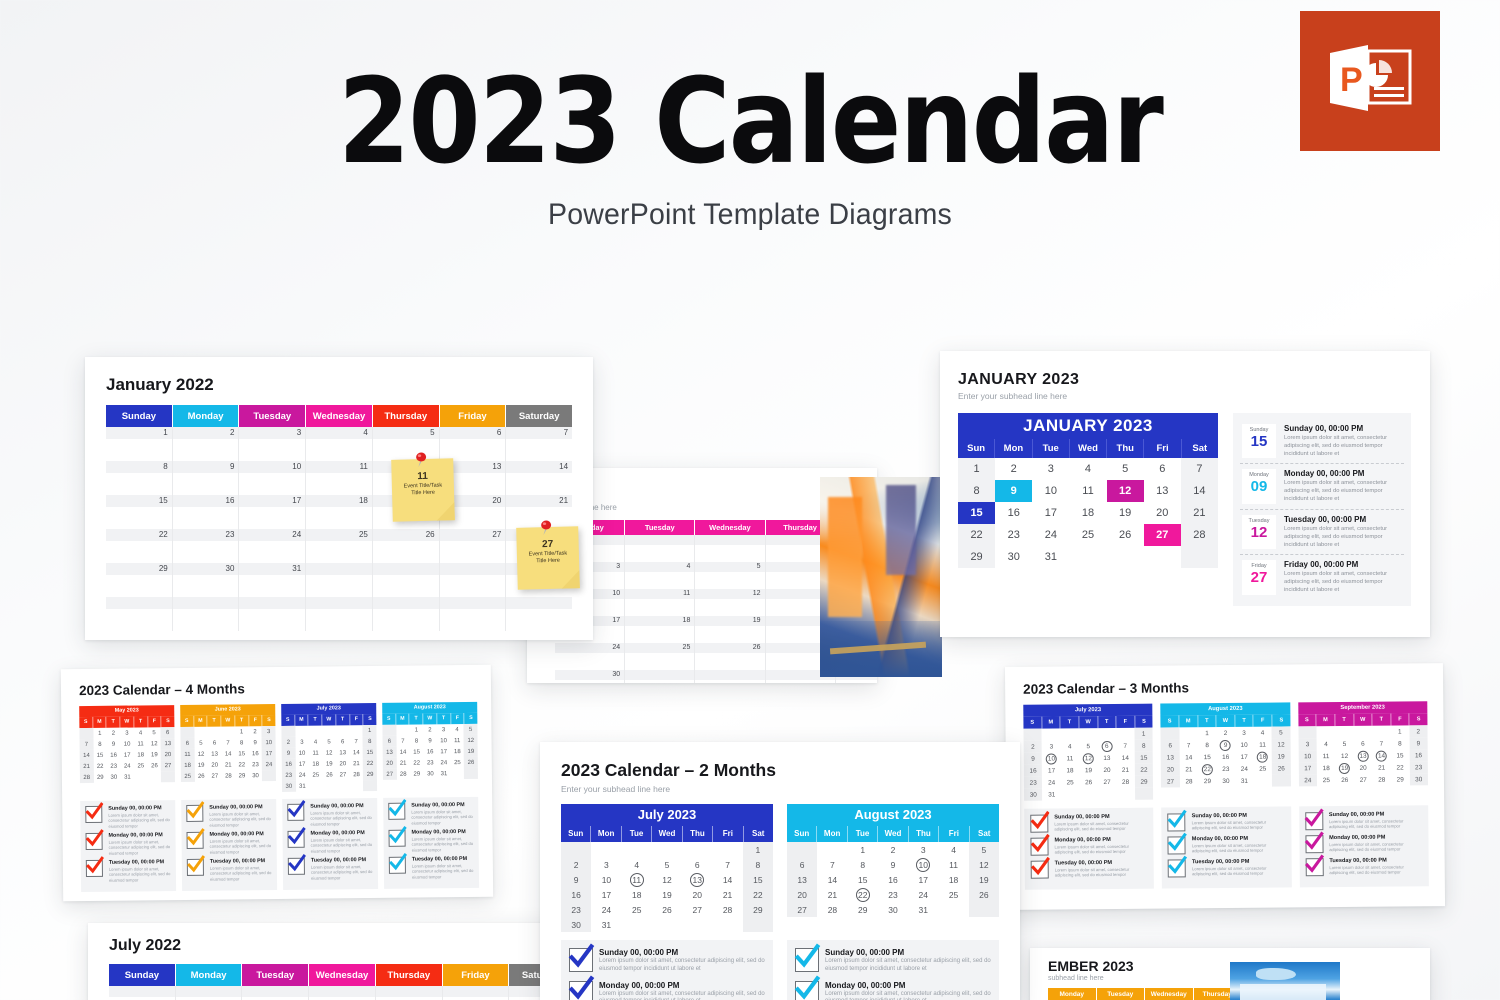  What do you see at coordinates (457, 751) in the screenshot?
I see `day-cell: 18` at bounding box center [457, 751].